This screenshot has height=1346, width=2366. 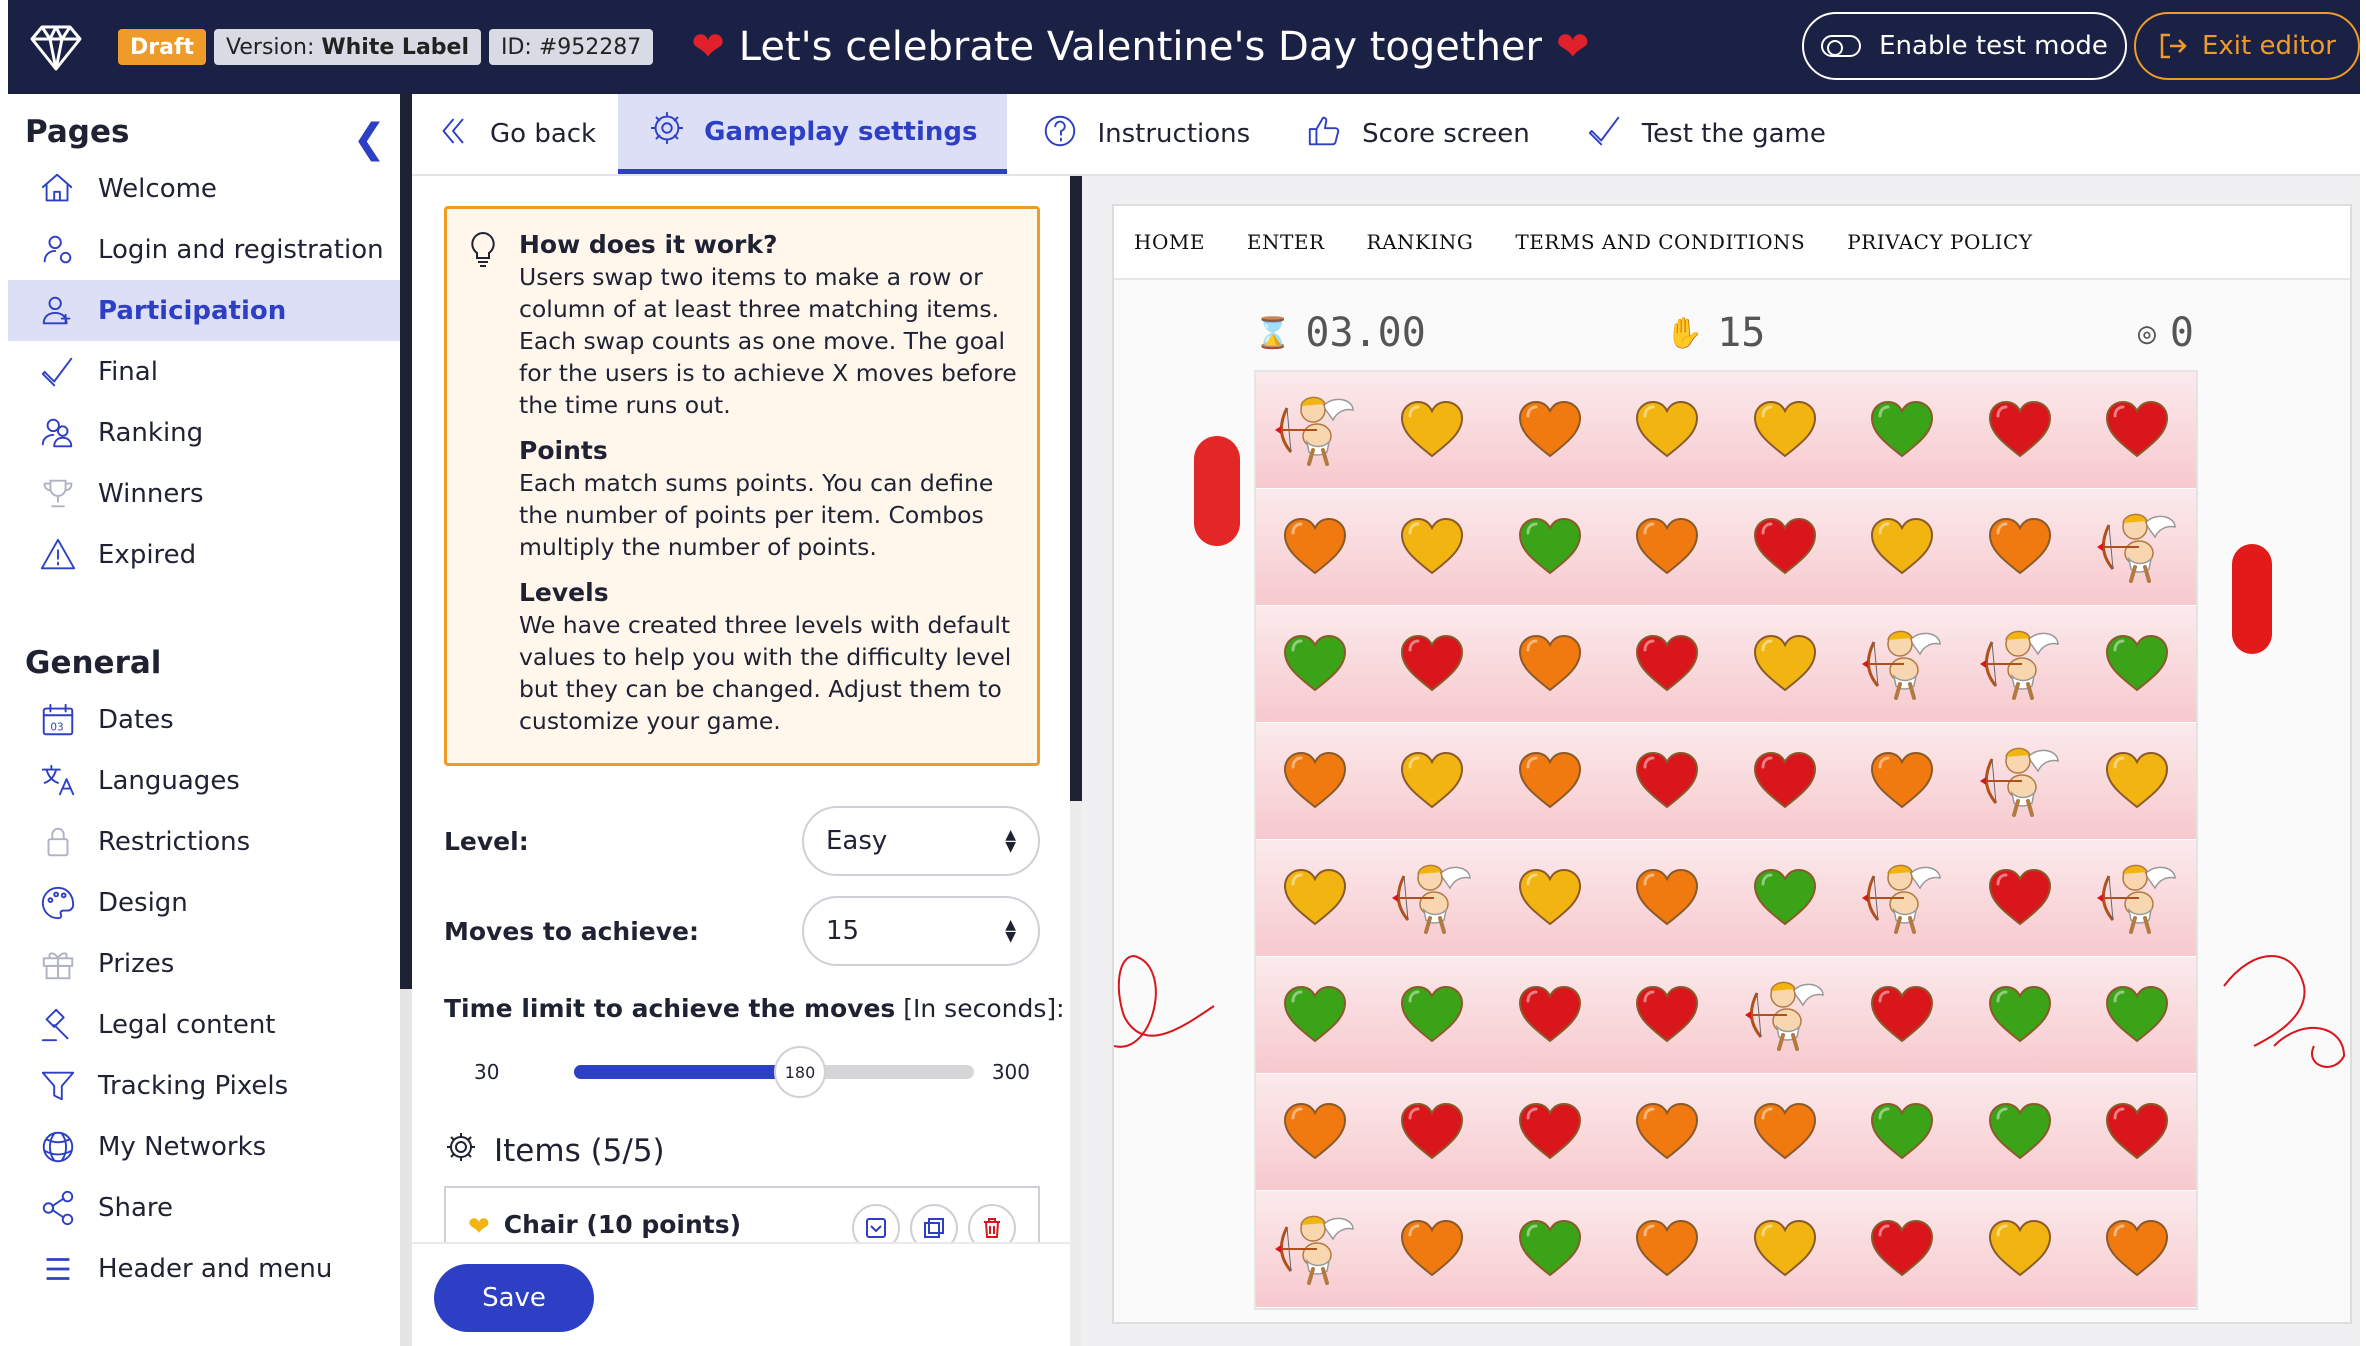 What do you see at coordinates (204, 310) in the screenshot?
I see `sidebar-item-participation: Participation` at bounding box center [204, 310].